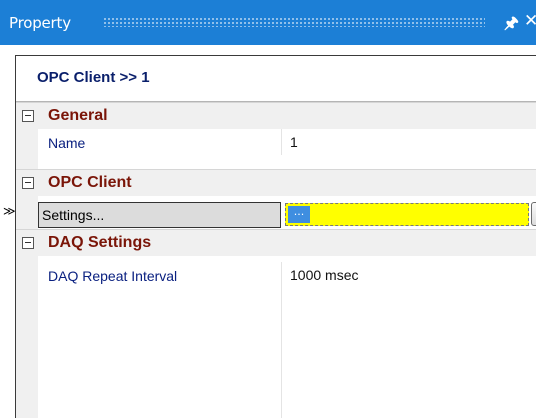 This screenshot has width=536, height=418. Describe the element at coordinates (276, 79) in the screenshot. I see `property-grid-header: OPC Client >> 1` at that location.